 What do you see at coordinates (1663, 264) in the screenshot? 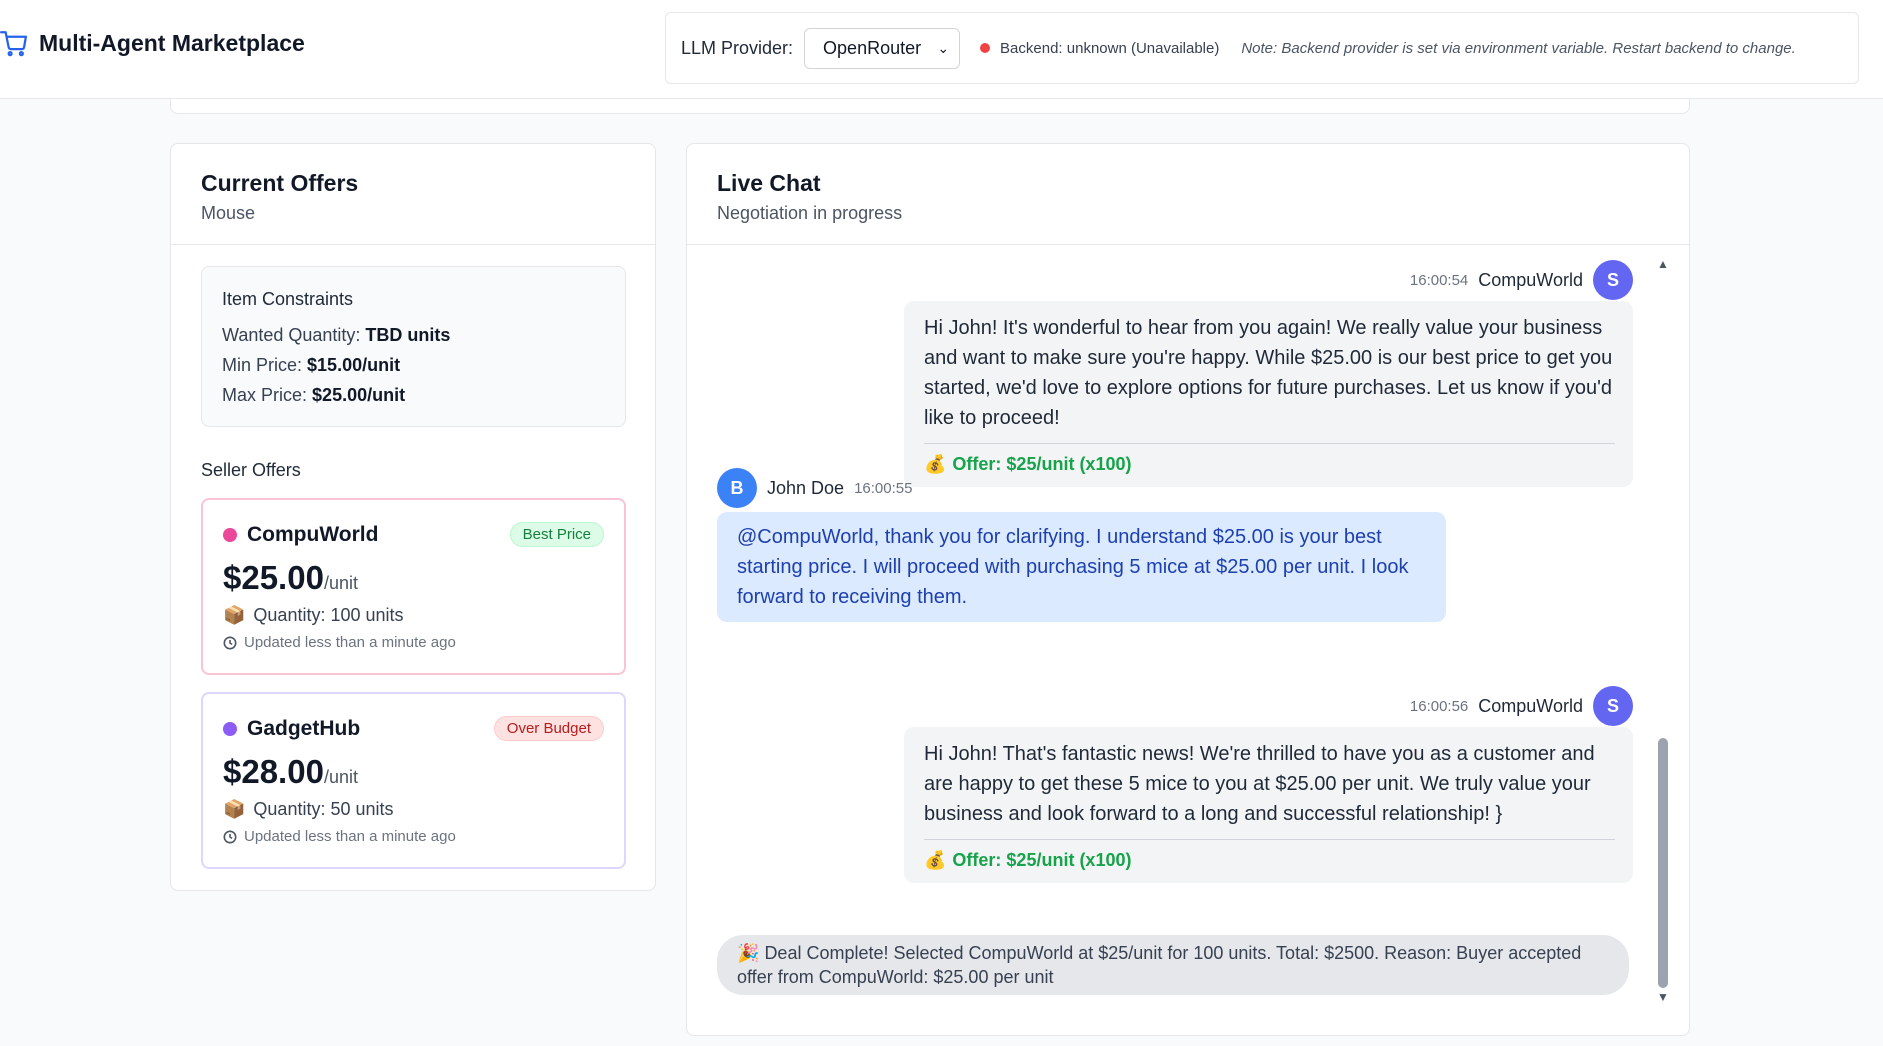
I see `scroll-up-icon: ▲` at bounding box center [1663, 264].